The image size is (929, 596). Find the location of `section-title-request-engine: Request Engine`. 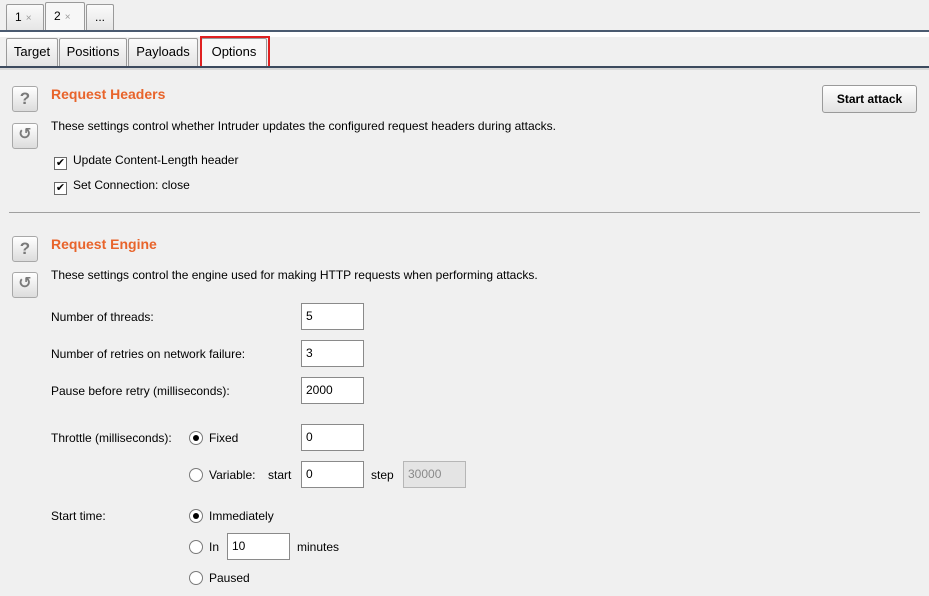

section-title-request-engine: Request Engine is located at coordinates (104, 244).